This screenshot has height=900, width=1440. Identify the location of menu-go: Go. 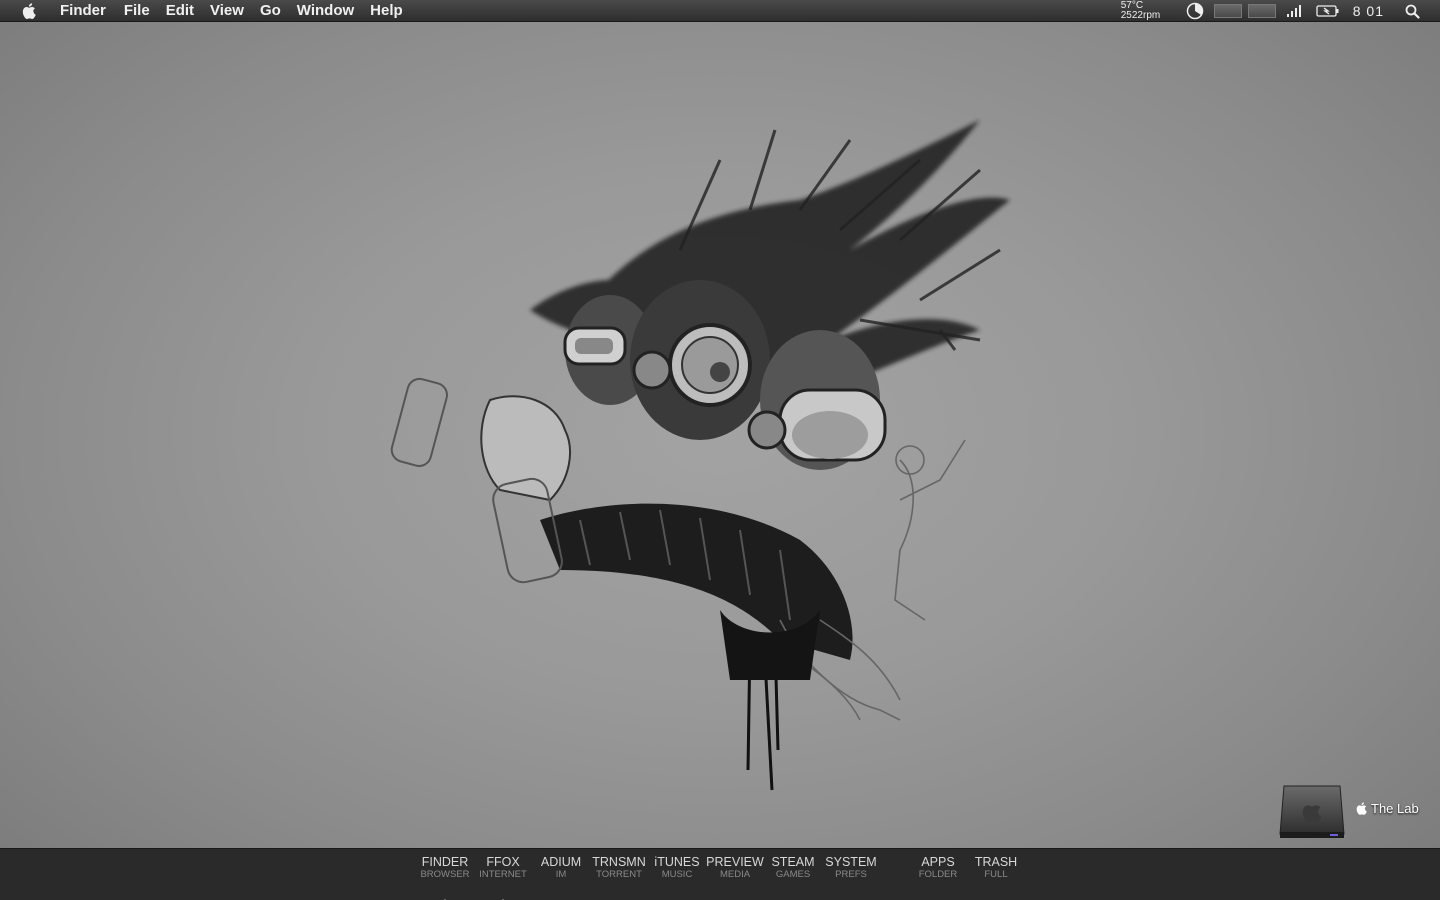
(270, 11).